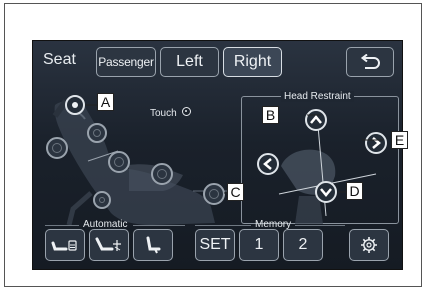  I want to click on seat-control-a-button, so click(75, 105).